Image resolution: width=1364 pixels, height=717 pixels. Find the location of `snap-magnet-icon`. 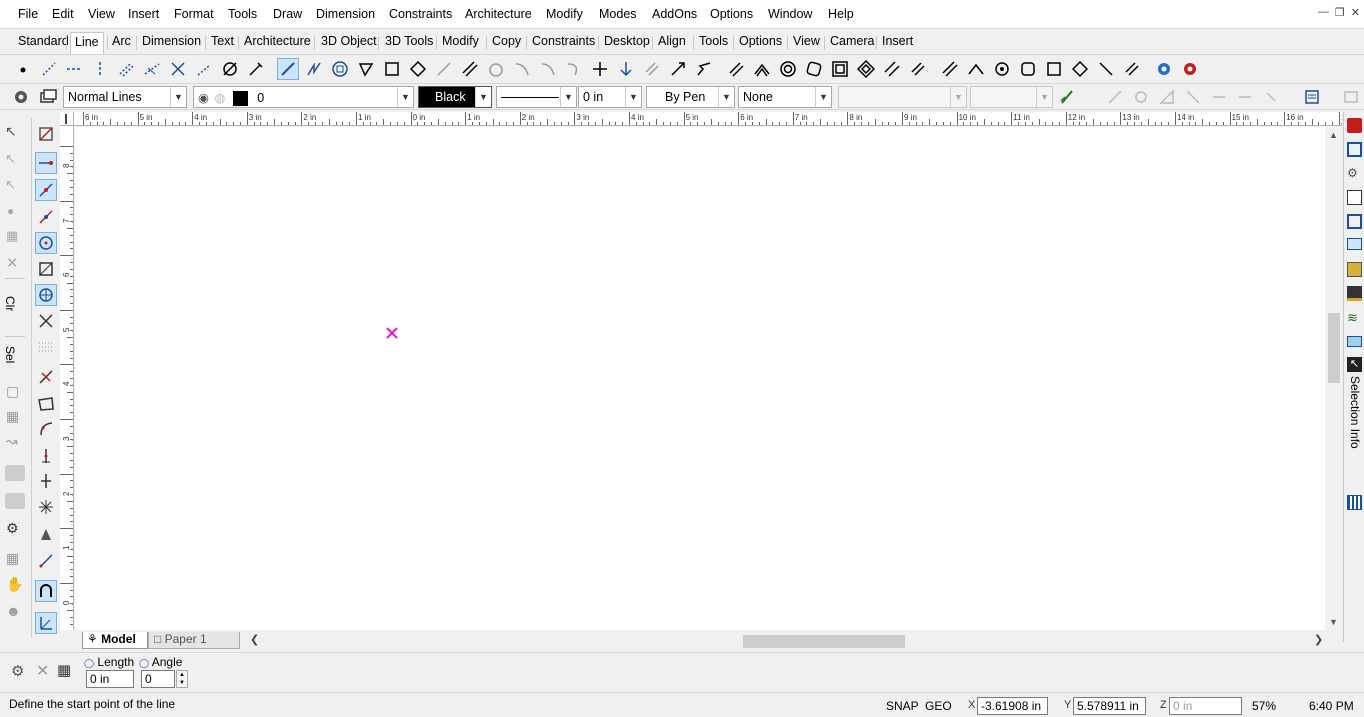

snap-magnet-icon is located at coordinates (46, 591).